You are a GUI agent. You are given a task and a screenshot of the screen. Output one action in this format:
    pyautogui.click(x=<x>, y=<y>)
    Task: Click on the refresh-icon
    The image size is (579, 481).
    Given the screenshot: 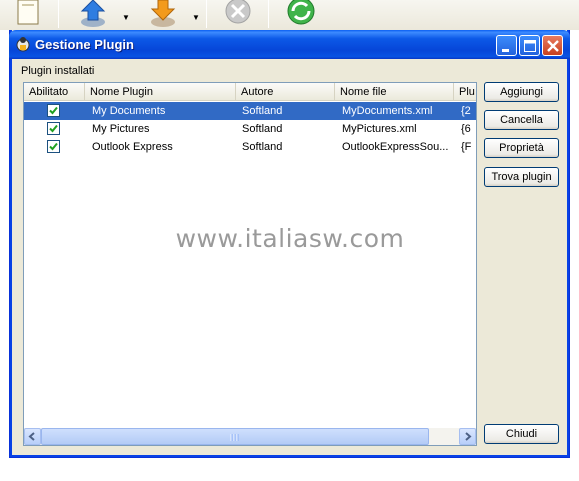 What is the action you would take?
    pyautogui.click(x=301, y=14)
    